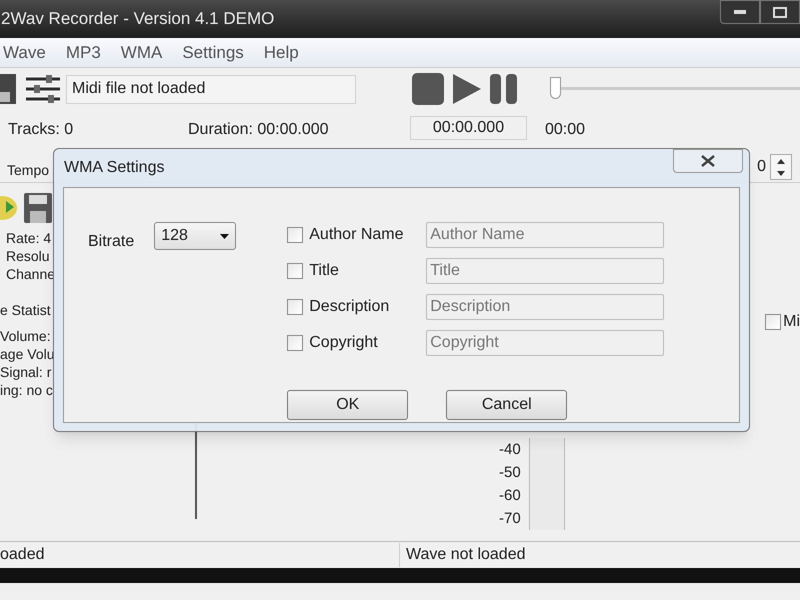 The width and height of the screenshot is (800, 600). I want to click on down-arrow-icon, so click(781, 173).